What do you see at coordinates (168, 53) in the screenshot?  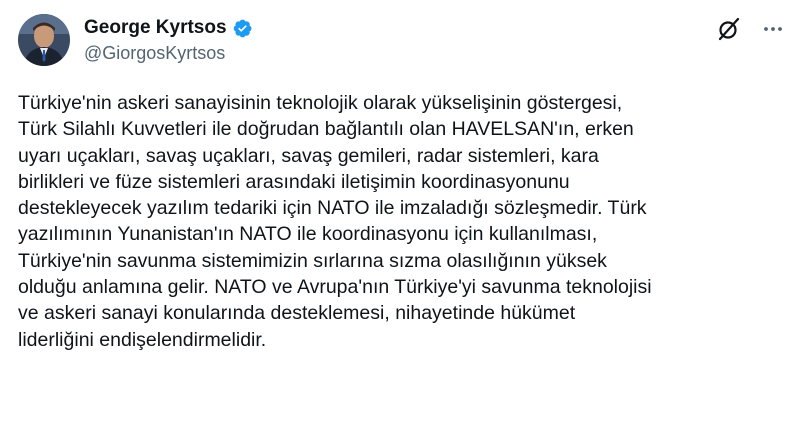 I see `author-handle: @GiorgosKyrtsos` at bounding box center [168, 53].